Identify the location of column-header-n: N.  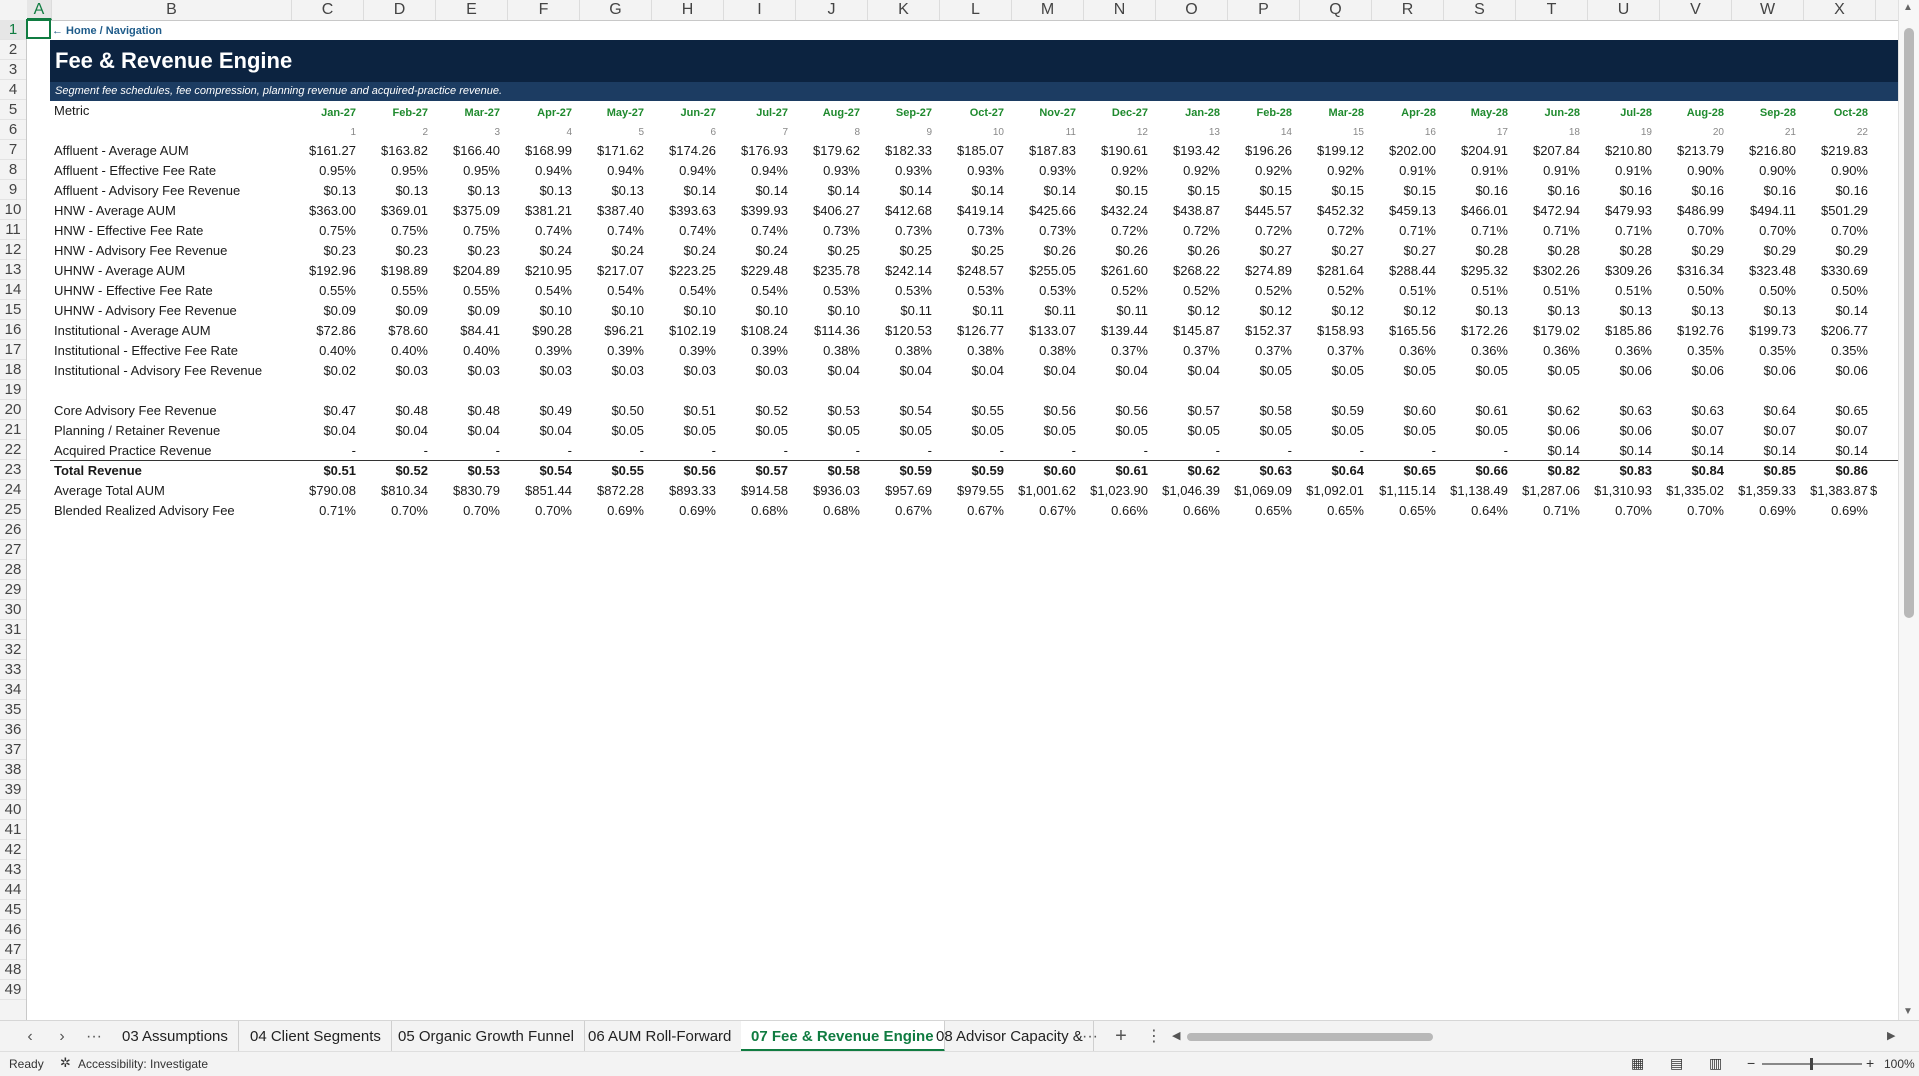
(1120, 10).